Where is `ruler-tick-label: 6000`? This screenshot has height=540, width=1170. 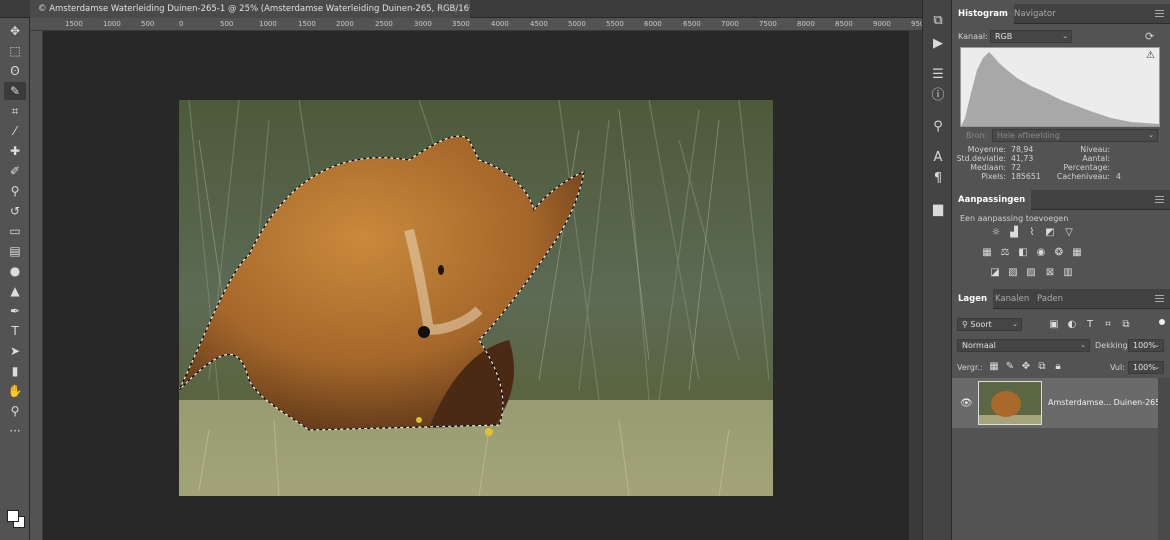 ruler-tick-label: 6000 is located at coordinates (653, 24).